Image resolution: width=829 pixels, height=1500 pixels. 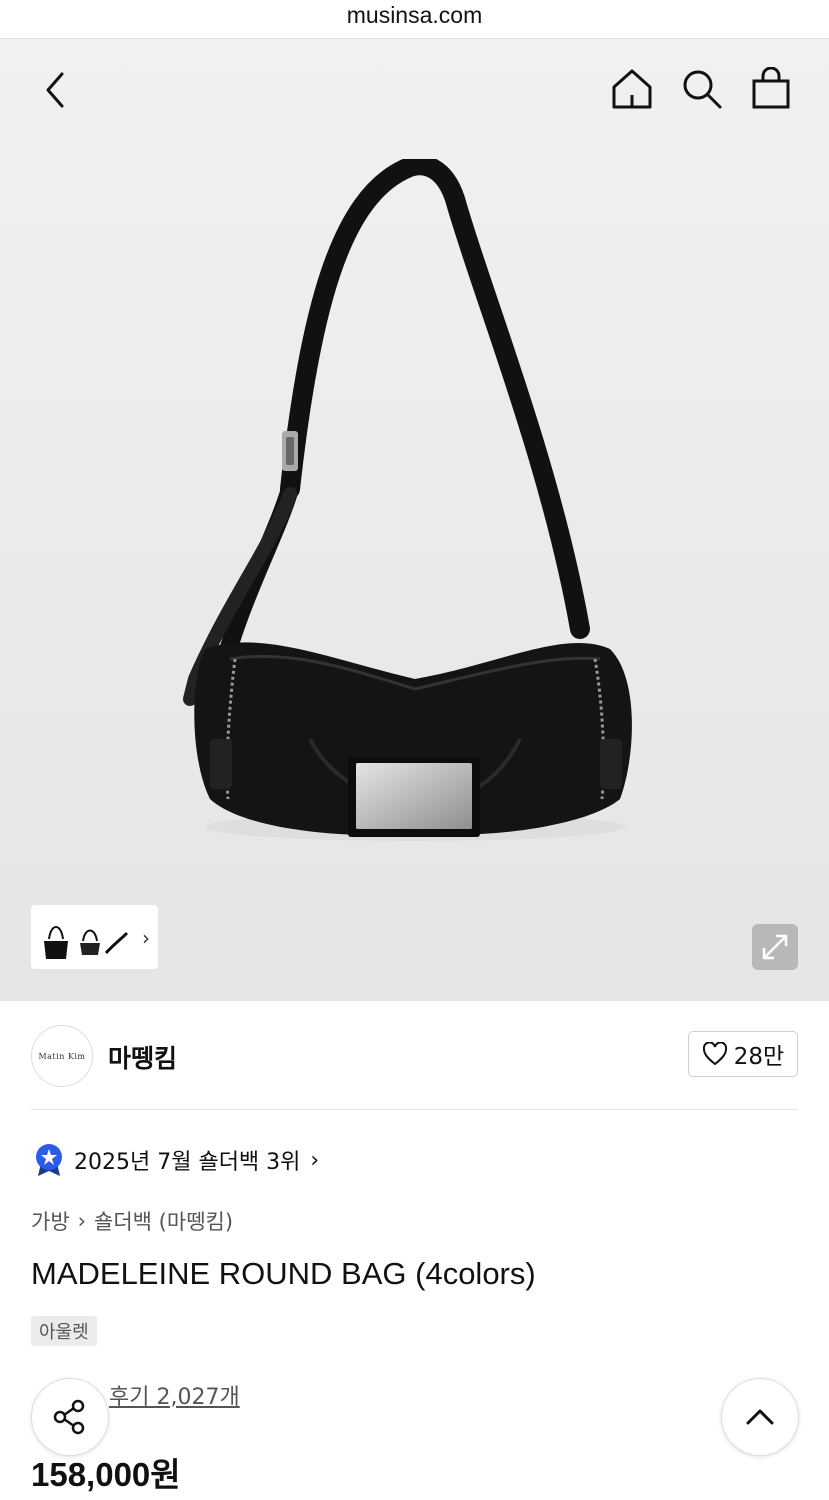 I want to click on breadcrumb: 가방 › 숄더백 (마뗑킴), so click(x=132, y=1221).